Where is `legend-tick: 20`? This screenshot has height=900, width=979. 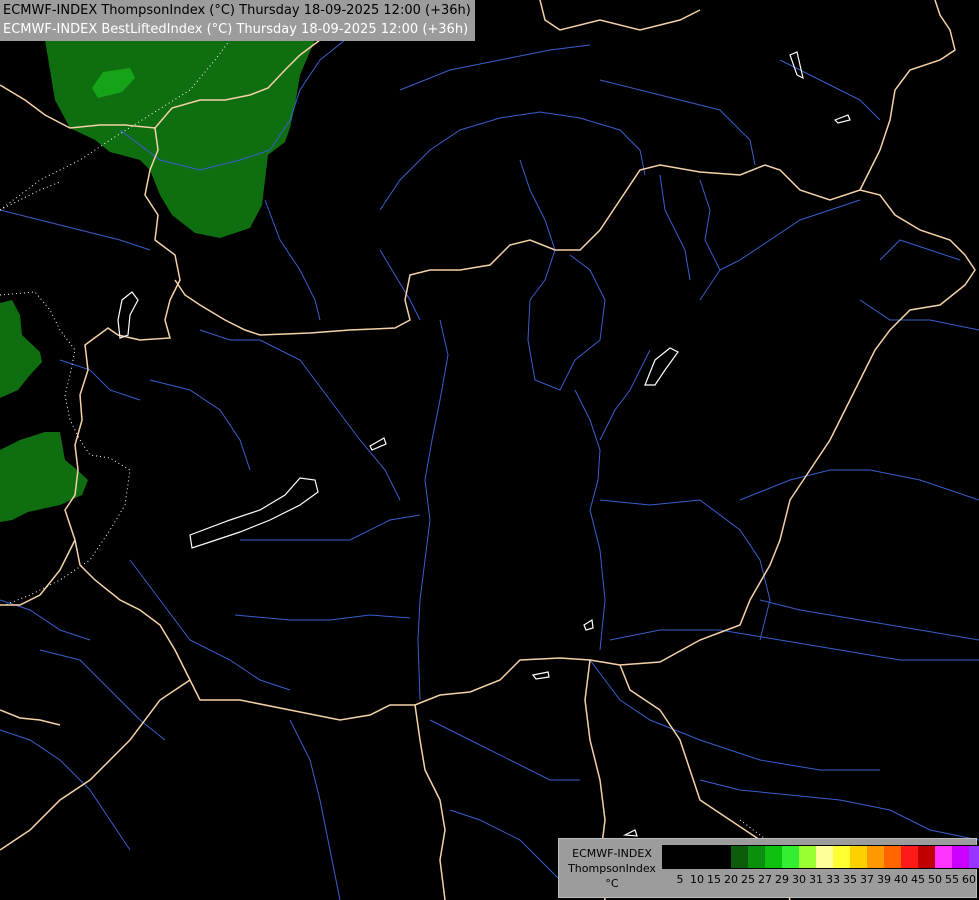
legend-tick: 20 is located at coordinates (731, 879).